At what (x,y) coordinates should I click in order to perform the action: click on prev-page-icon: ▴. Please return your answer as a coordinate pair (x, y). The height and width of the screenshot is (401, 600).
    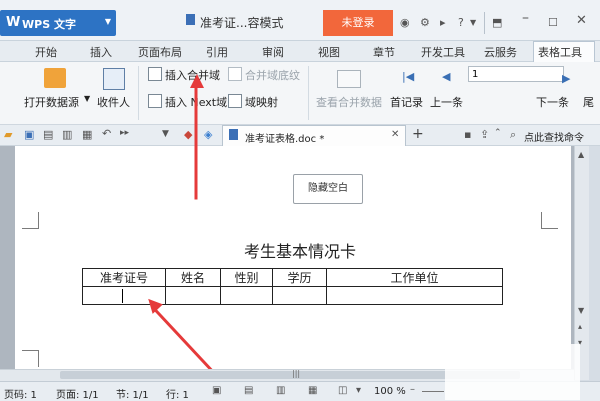
    Looking at the image, I should click on (580, 326).